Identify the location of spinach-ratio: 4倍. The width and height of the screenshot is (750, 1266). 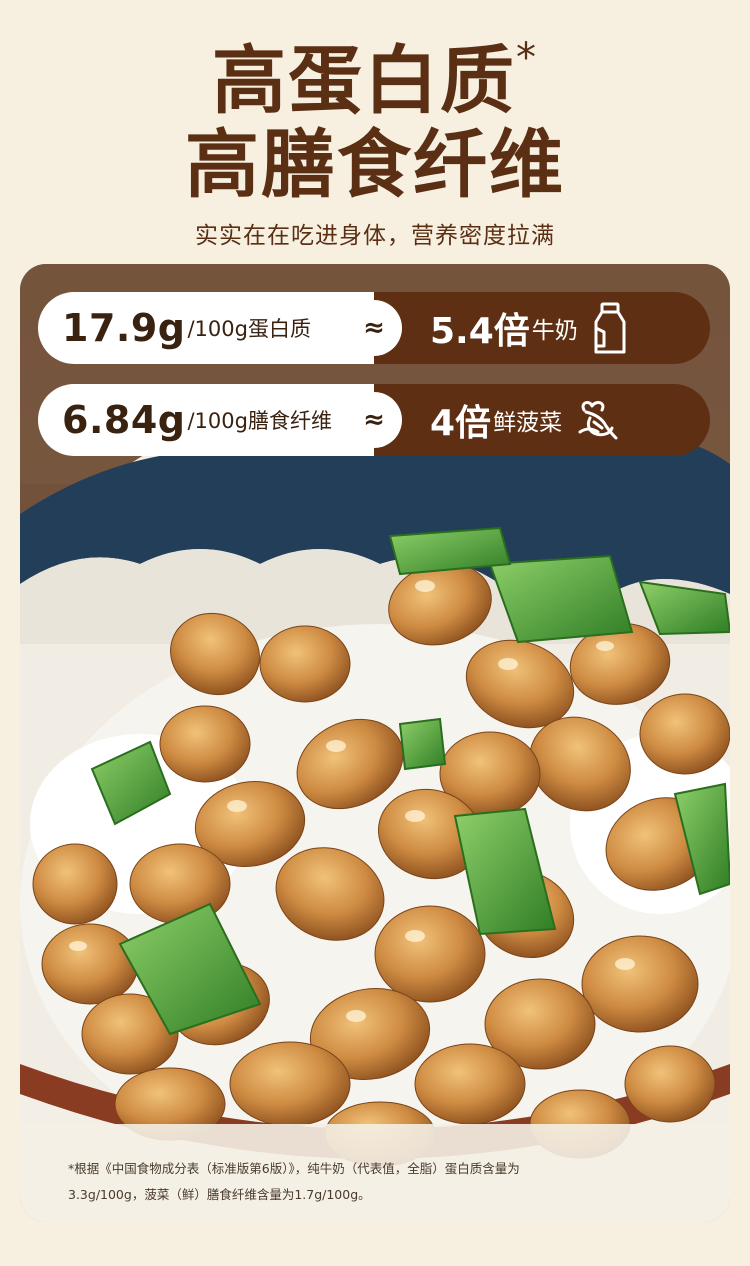
(461, 423).